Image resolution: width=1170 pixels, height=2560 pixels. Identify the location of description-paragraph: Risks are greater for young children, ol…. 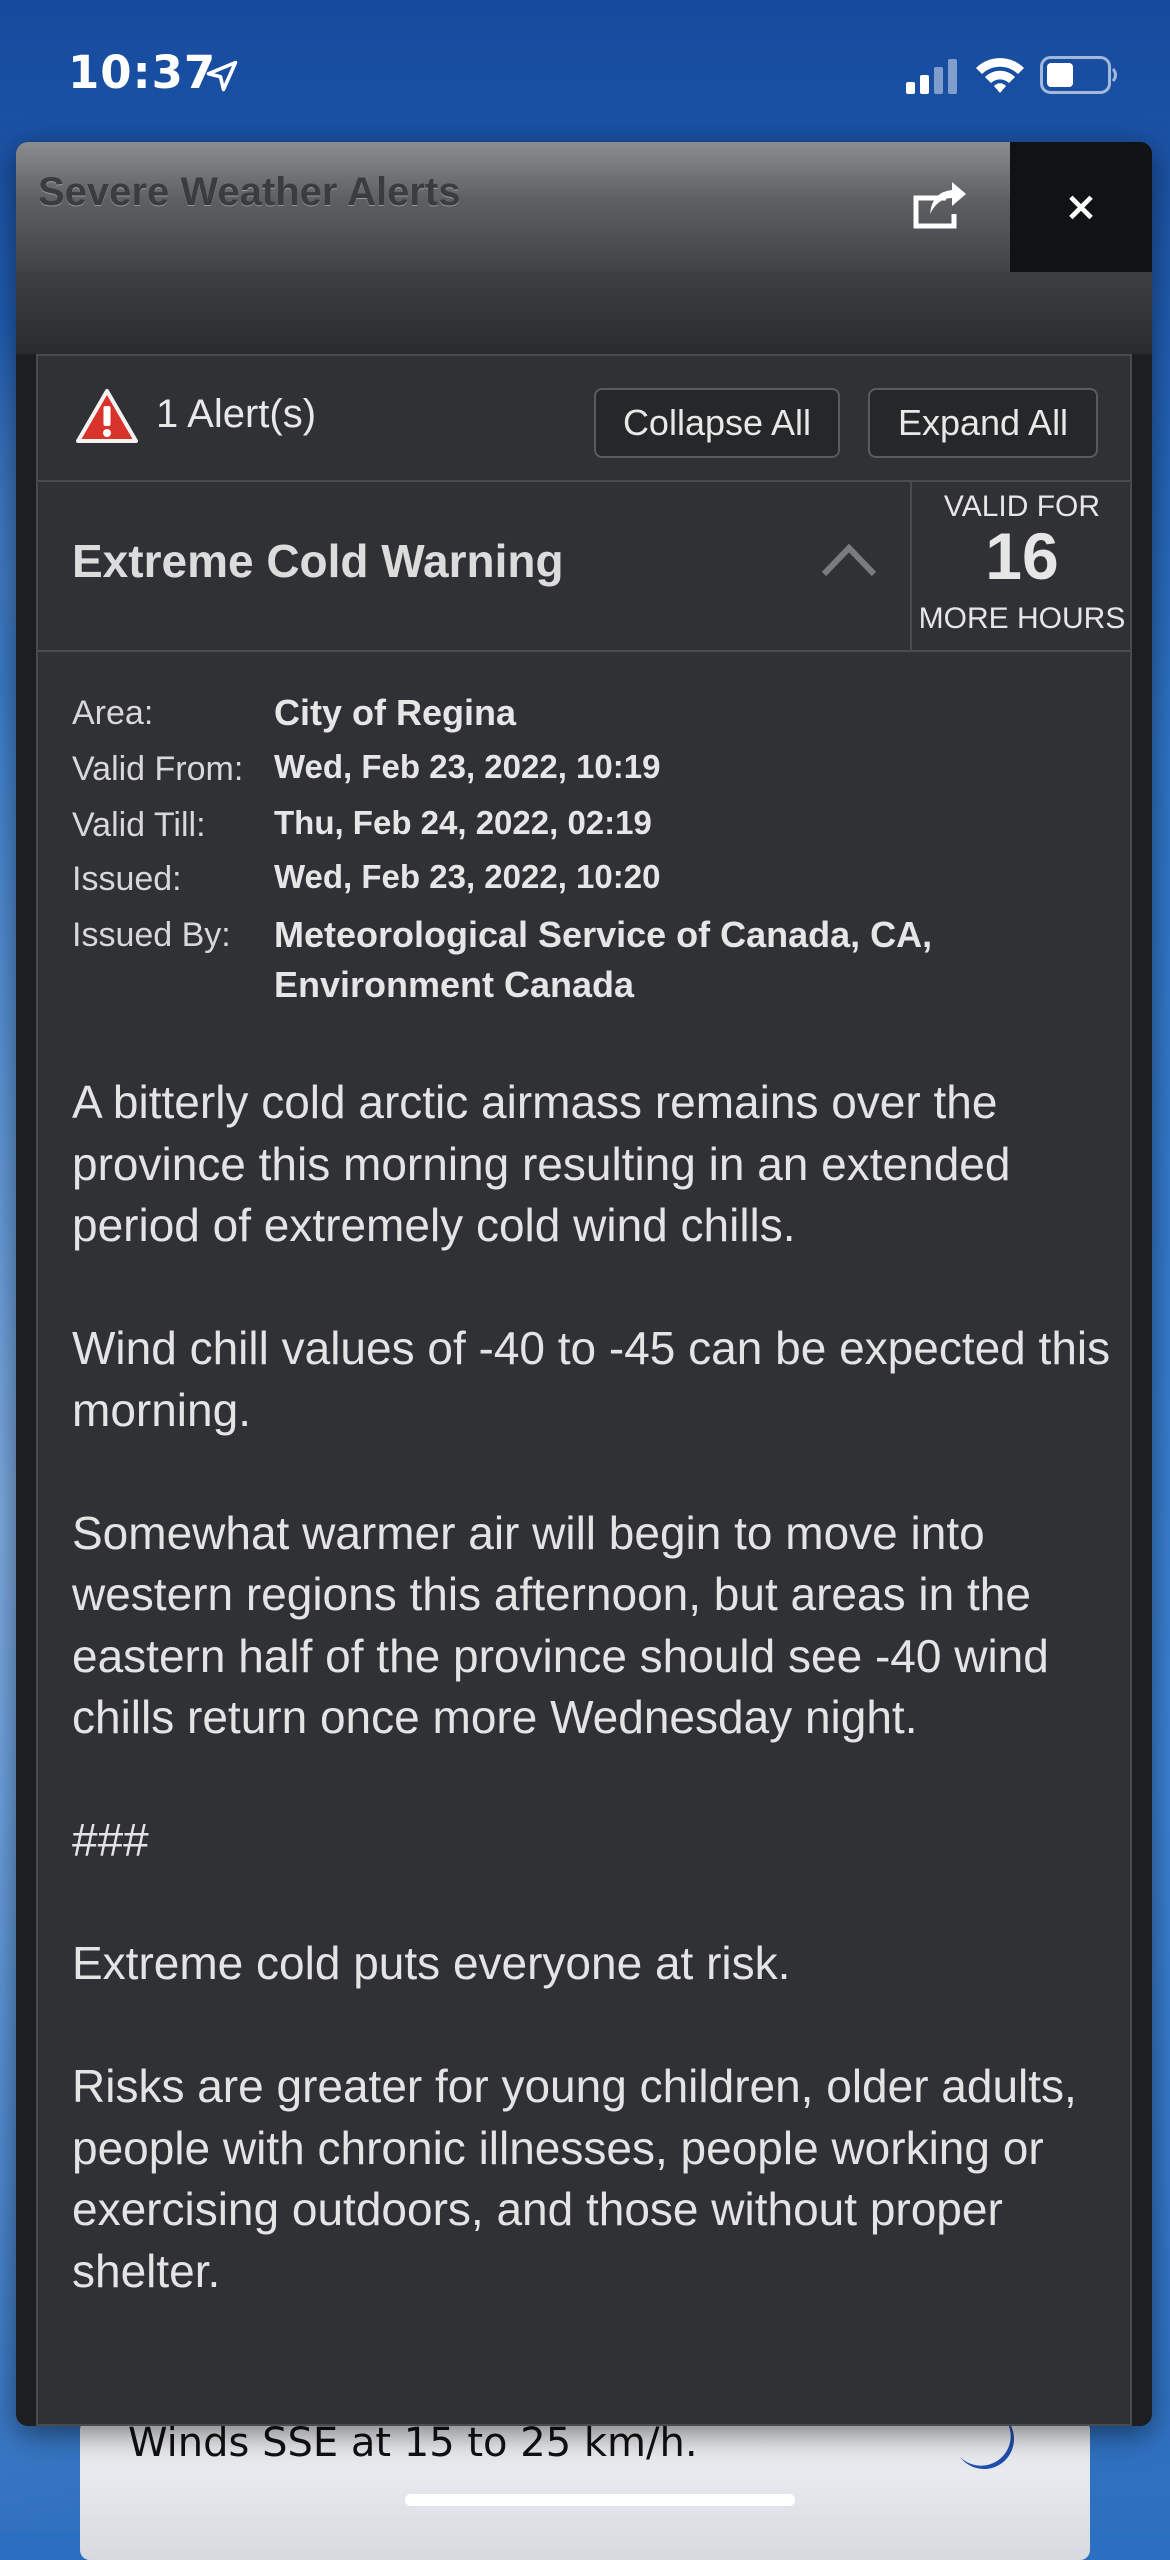
(574, 2178).